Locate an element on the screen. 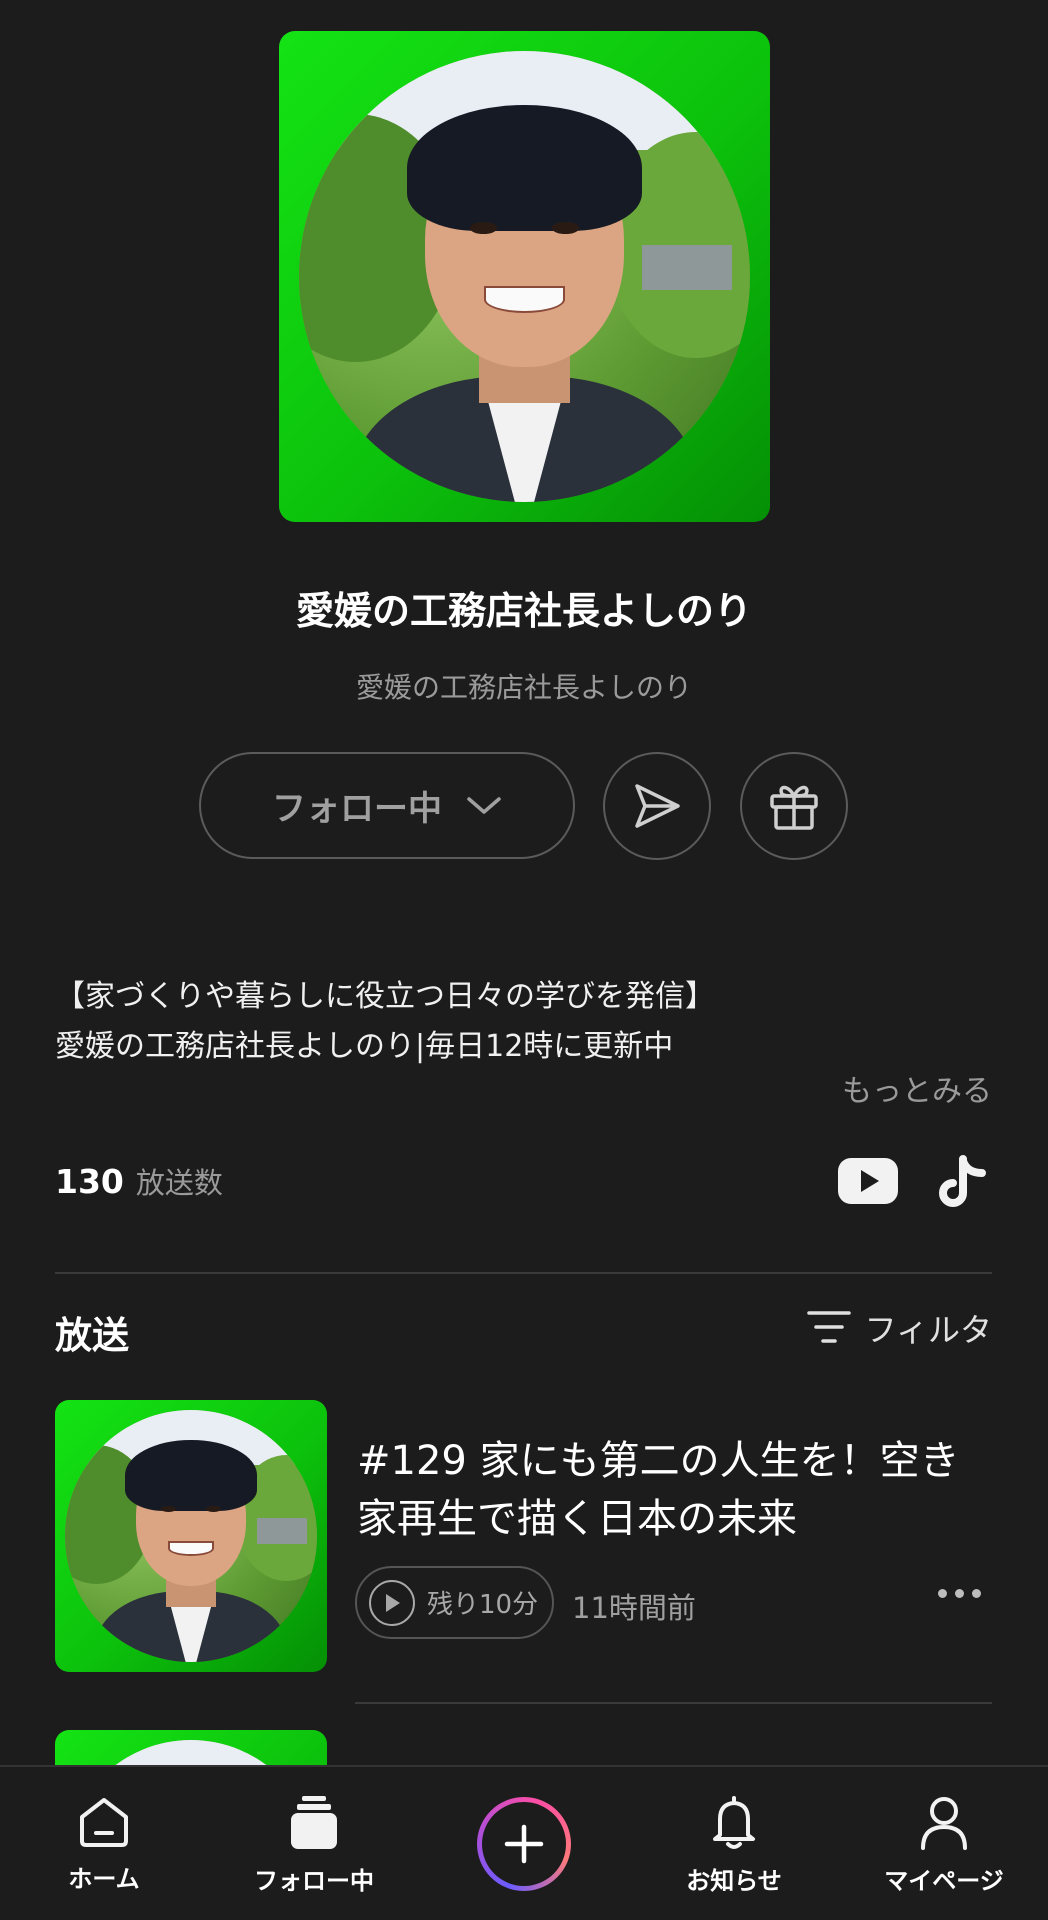 The width and height of the screenshot is (1048, 1920). nav-home-label: ホーム is located at coordinates (104, 1879).